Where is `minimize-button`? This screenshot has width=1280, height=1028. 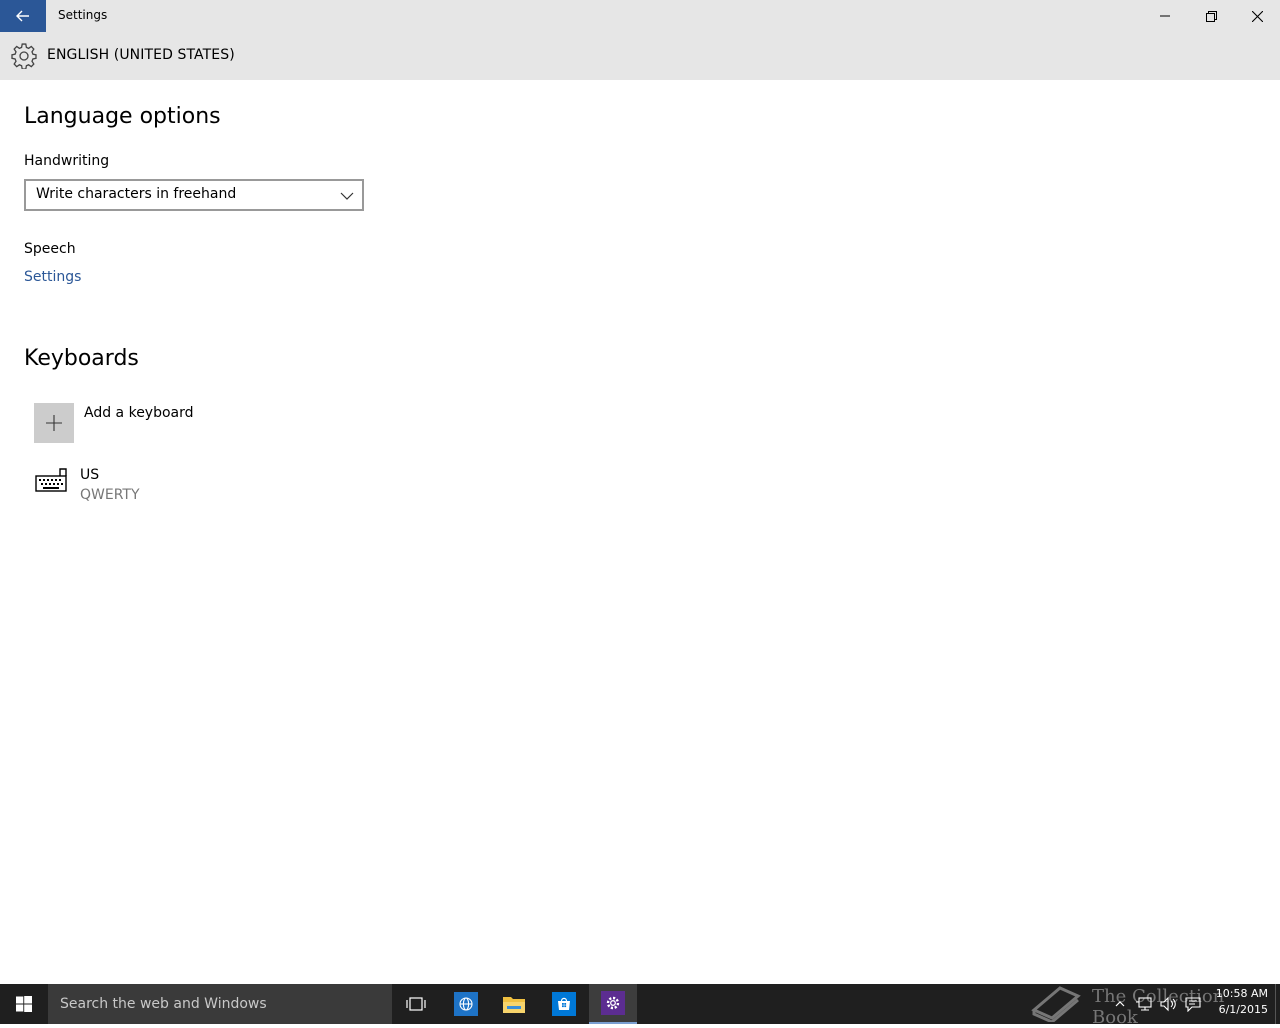
minimize-button is located at coordinates (1165, 16).